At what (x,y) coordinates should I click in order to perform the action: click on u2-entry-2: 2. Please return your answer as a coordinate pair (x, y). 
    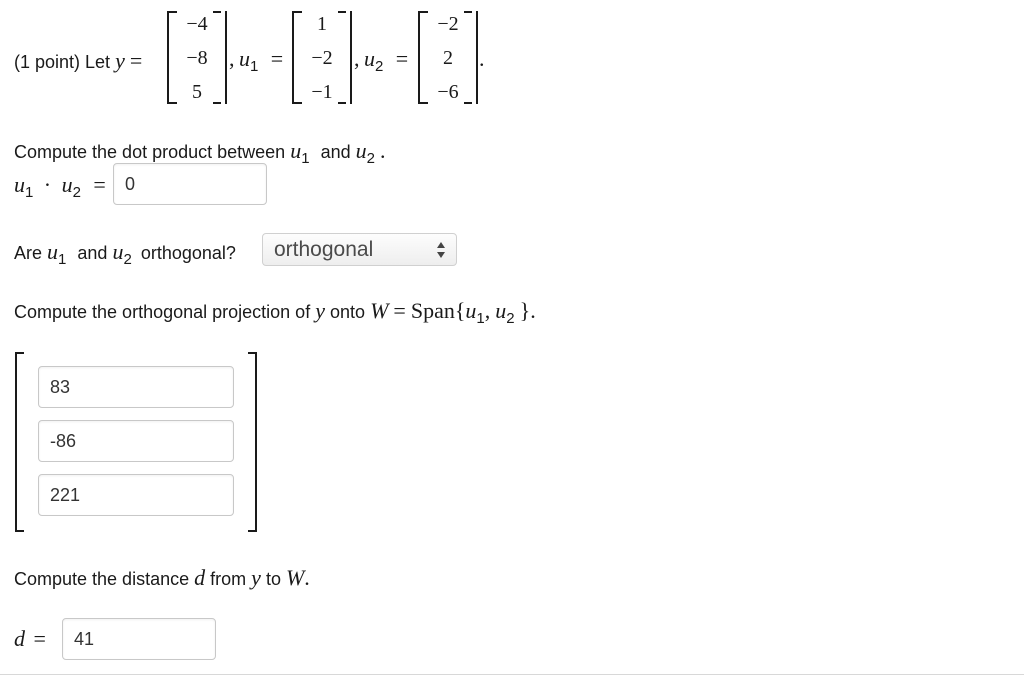
    Looking at the image, I should click on (448, 58).